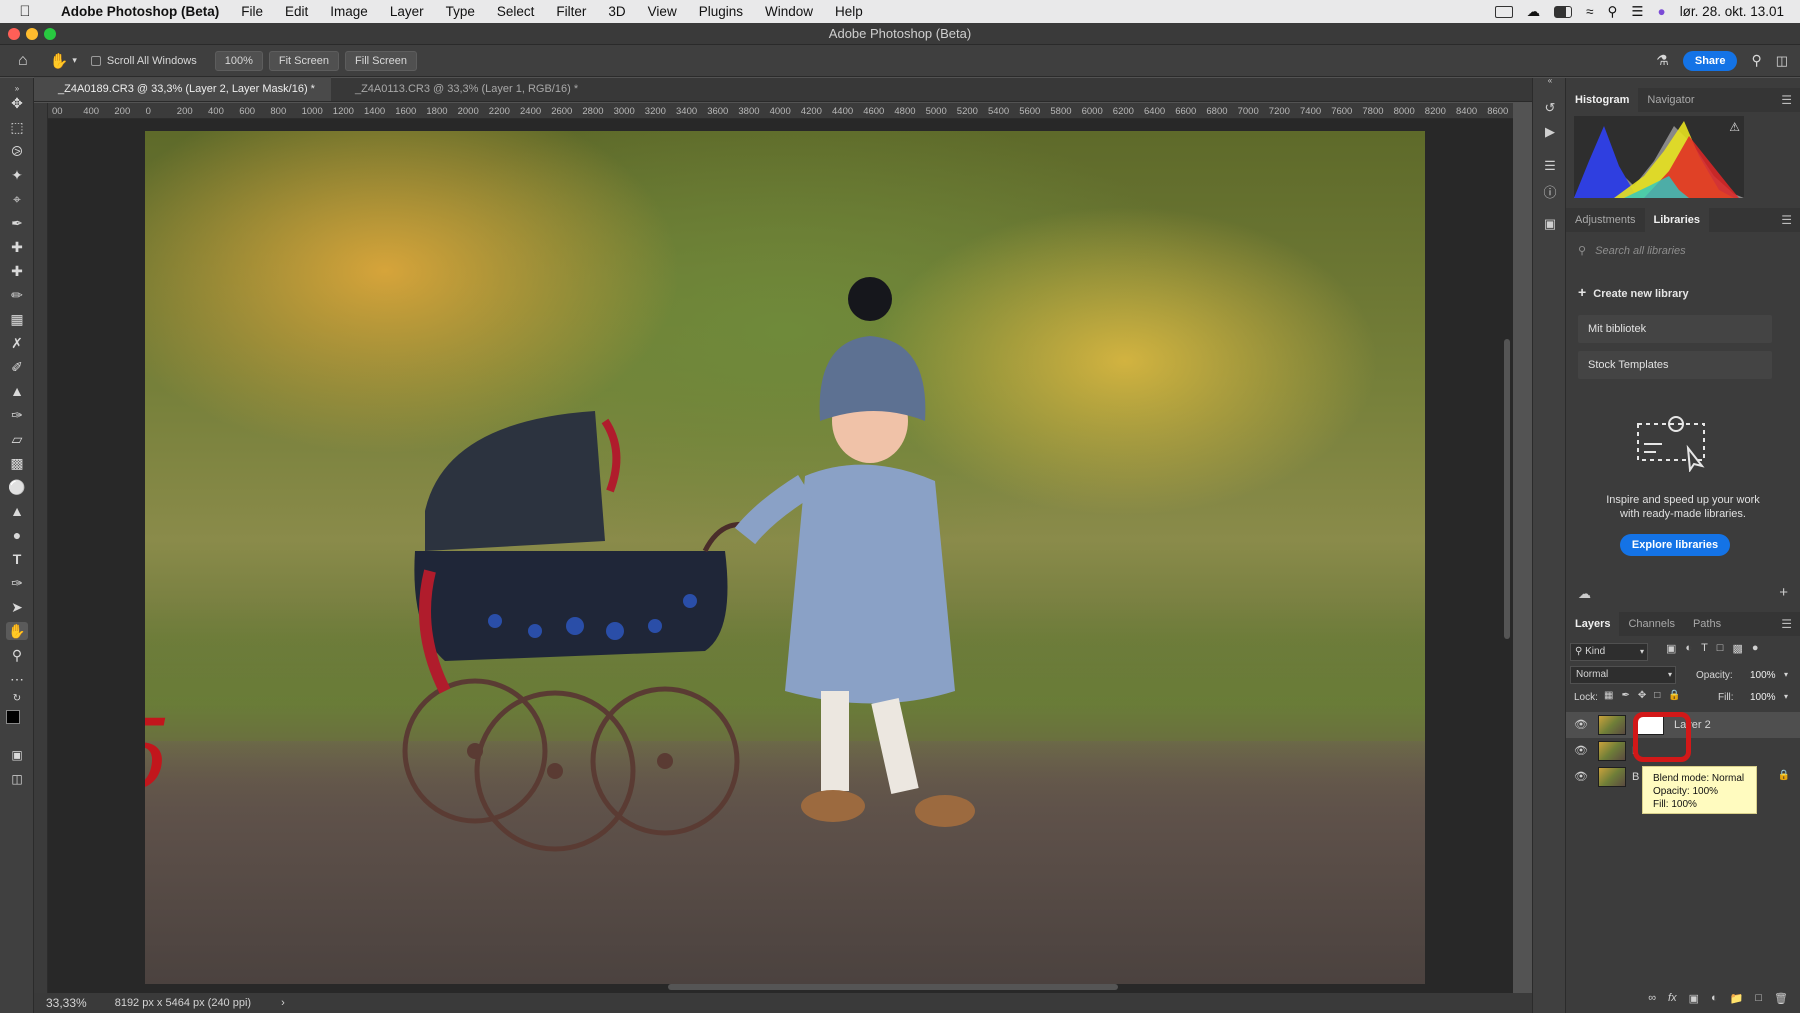 This screenshot has height=1013, width=1800. I want to click on layer-style-fx-icon: fx, so click(1672, 998).